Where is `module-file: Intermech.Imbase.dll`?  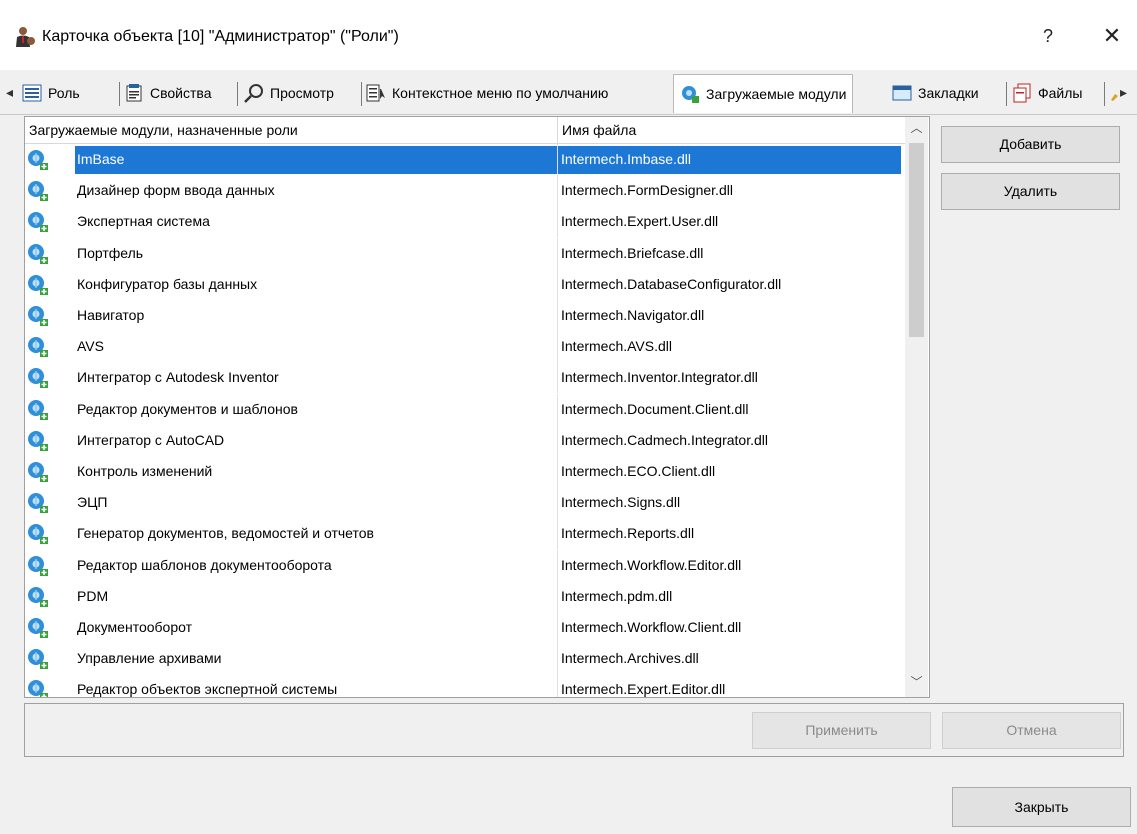
module-file: Intermech.Imbase.dll is located at coordinates (729, 159).